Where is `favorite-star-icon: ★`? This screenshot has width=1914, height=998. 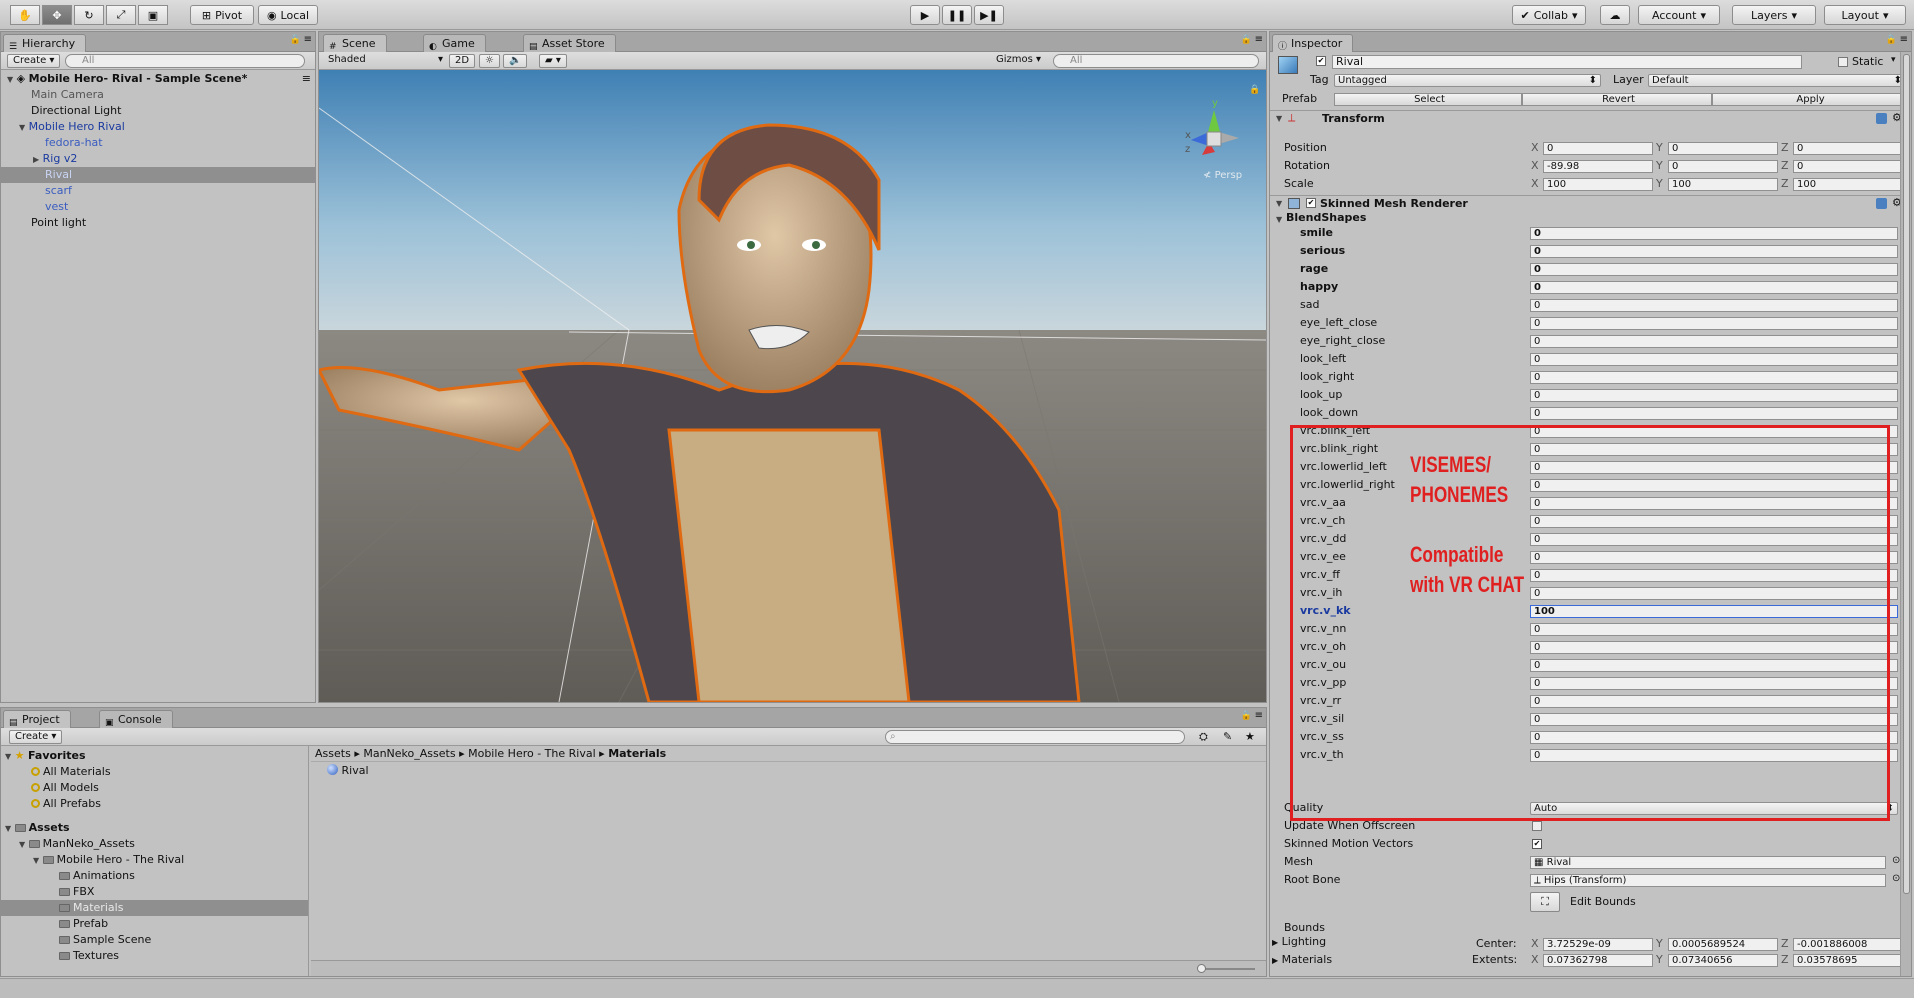 favorite-star-icon: ★ is located at coordinates (1250, 736).